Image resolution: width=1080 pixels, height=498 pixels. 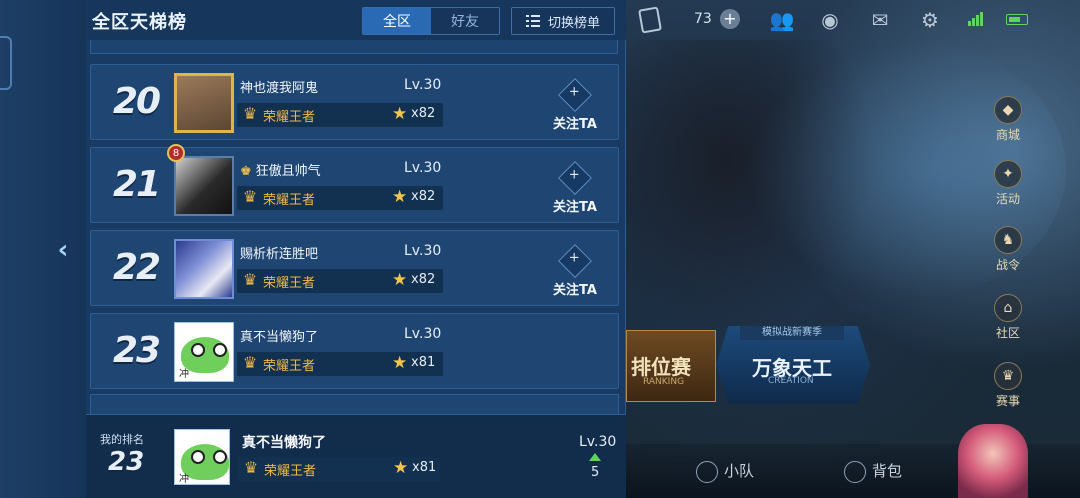 What do you see at coordinates (246, 171) in the screenshot?
I see `crown-icon: ♚` at bounding box center [246, 171].